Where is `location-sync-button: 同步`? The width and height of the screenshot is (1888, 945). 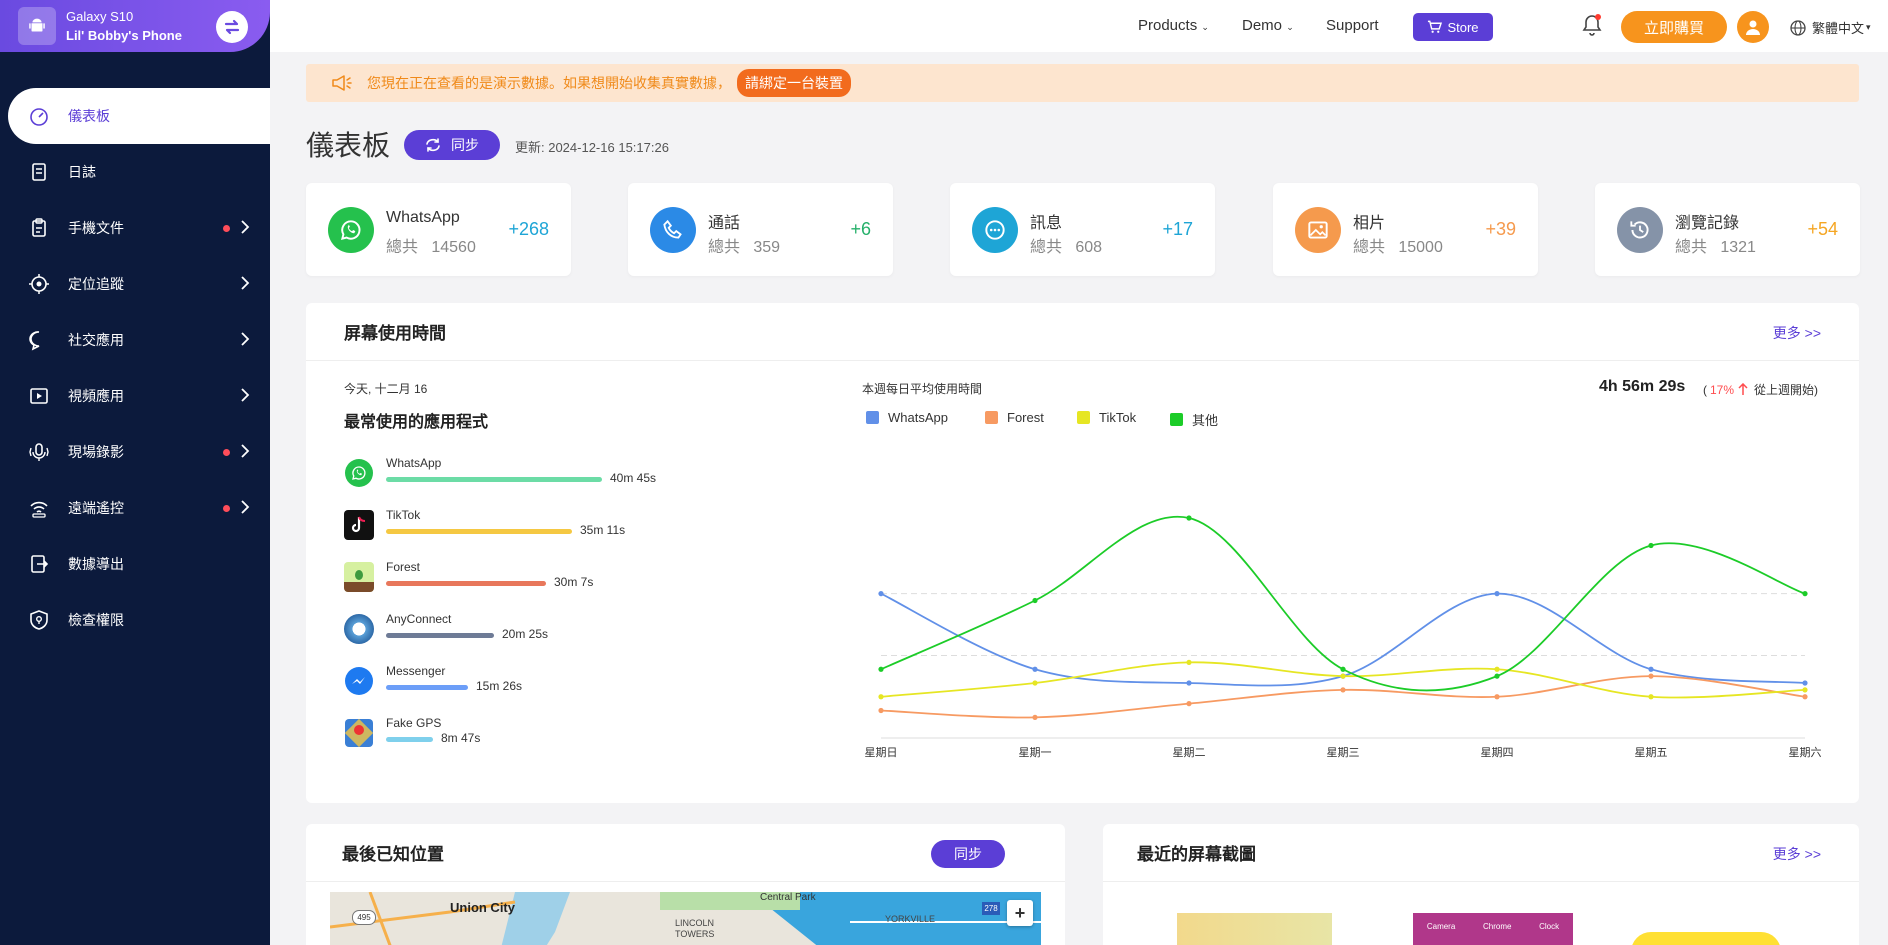
location-sync-button: 同步 is located at coordinates (968, 854).